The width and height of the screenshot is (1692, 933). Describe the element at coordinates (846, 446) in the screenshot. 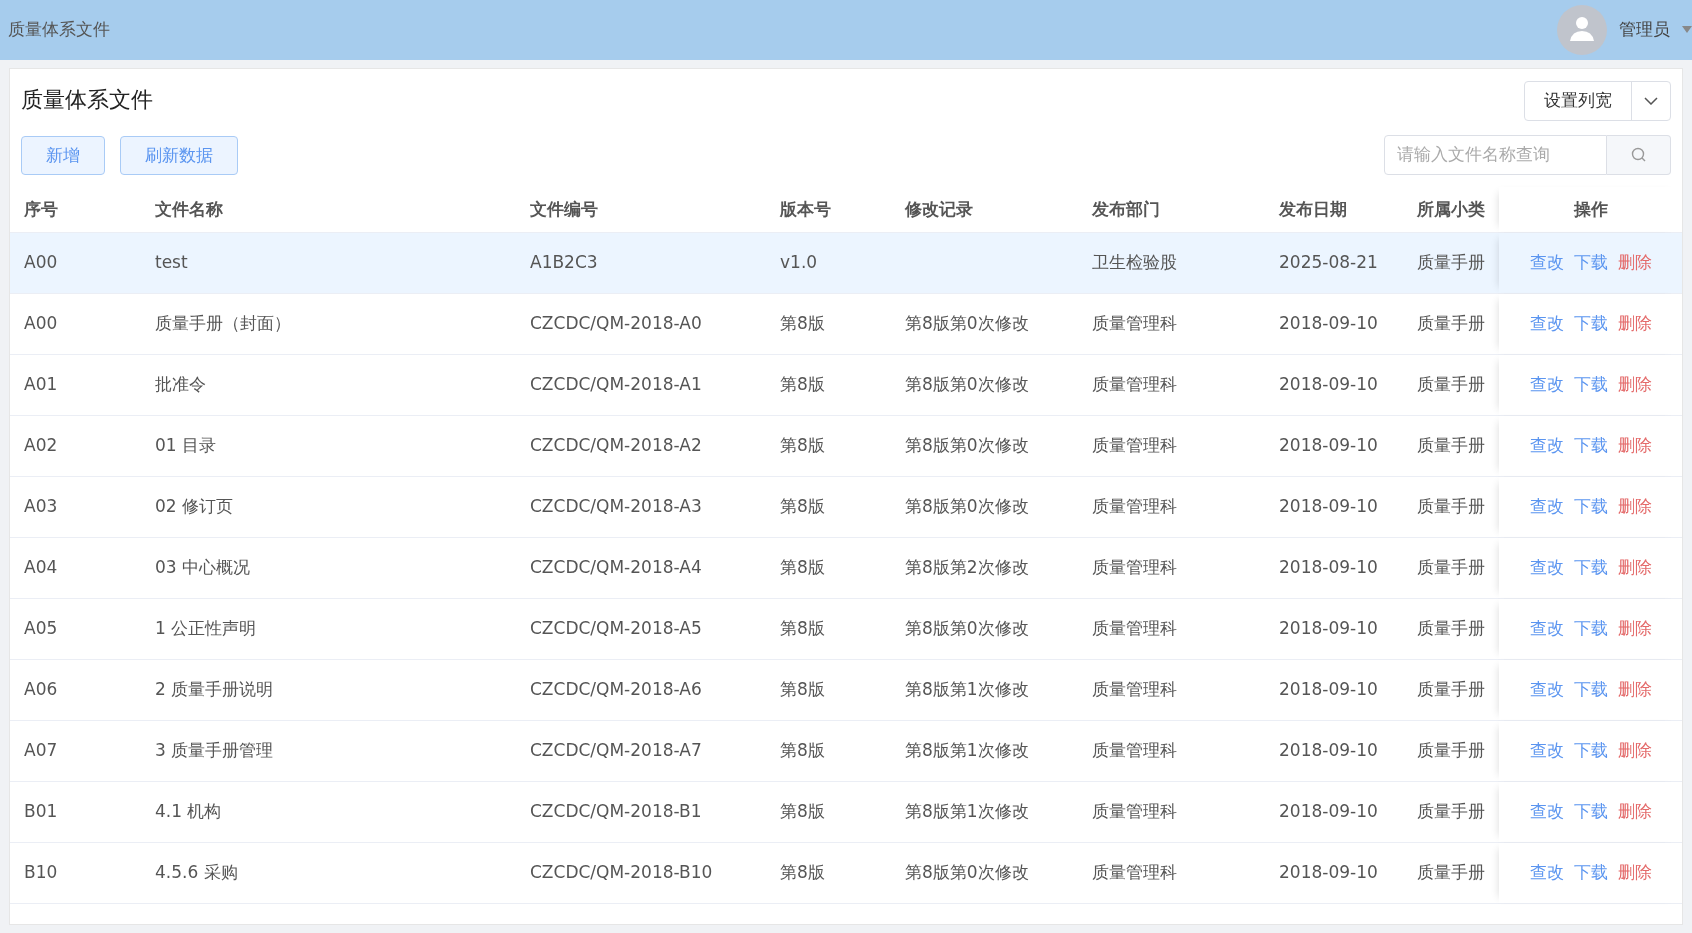

I see `table-row: A02 01 目录 CZCDC/QM-2018-A2 第8版 第8版第0次修改 质量管理科 2018-09-10 质量手册 查改 下载 删除` at that location.